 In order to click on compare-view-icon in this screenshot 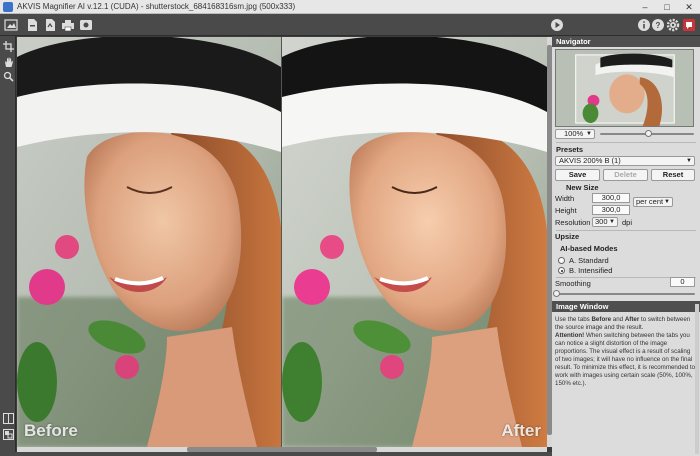, I will do `click(8, 434)`.